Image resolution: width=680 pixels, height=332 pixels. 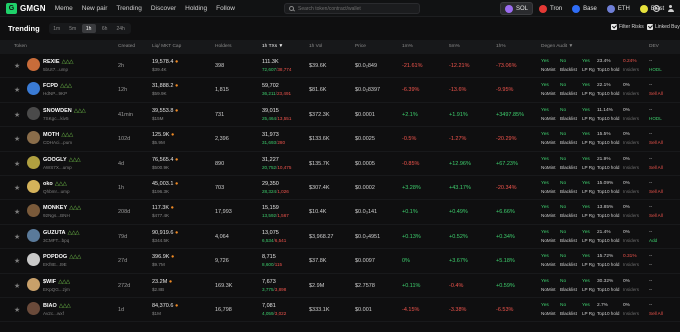 I want to click on user-icon, so click(x=670, y=8).